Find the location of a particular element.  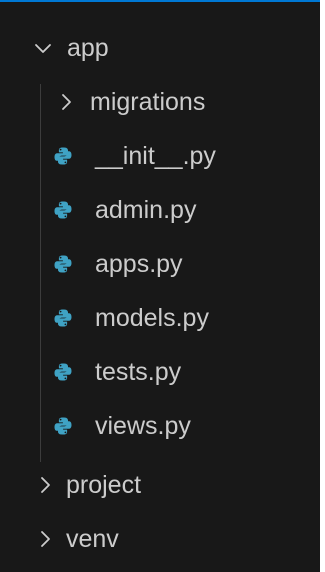

folder-venv-label: venv is located at coordinates (92, 538).